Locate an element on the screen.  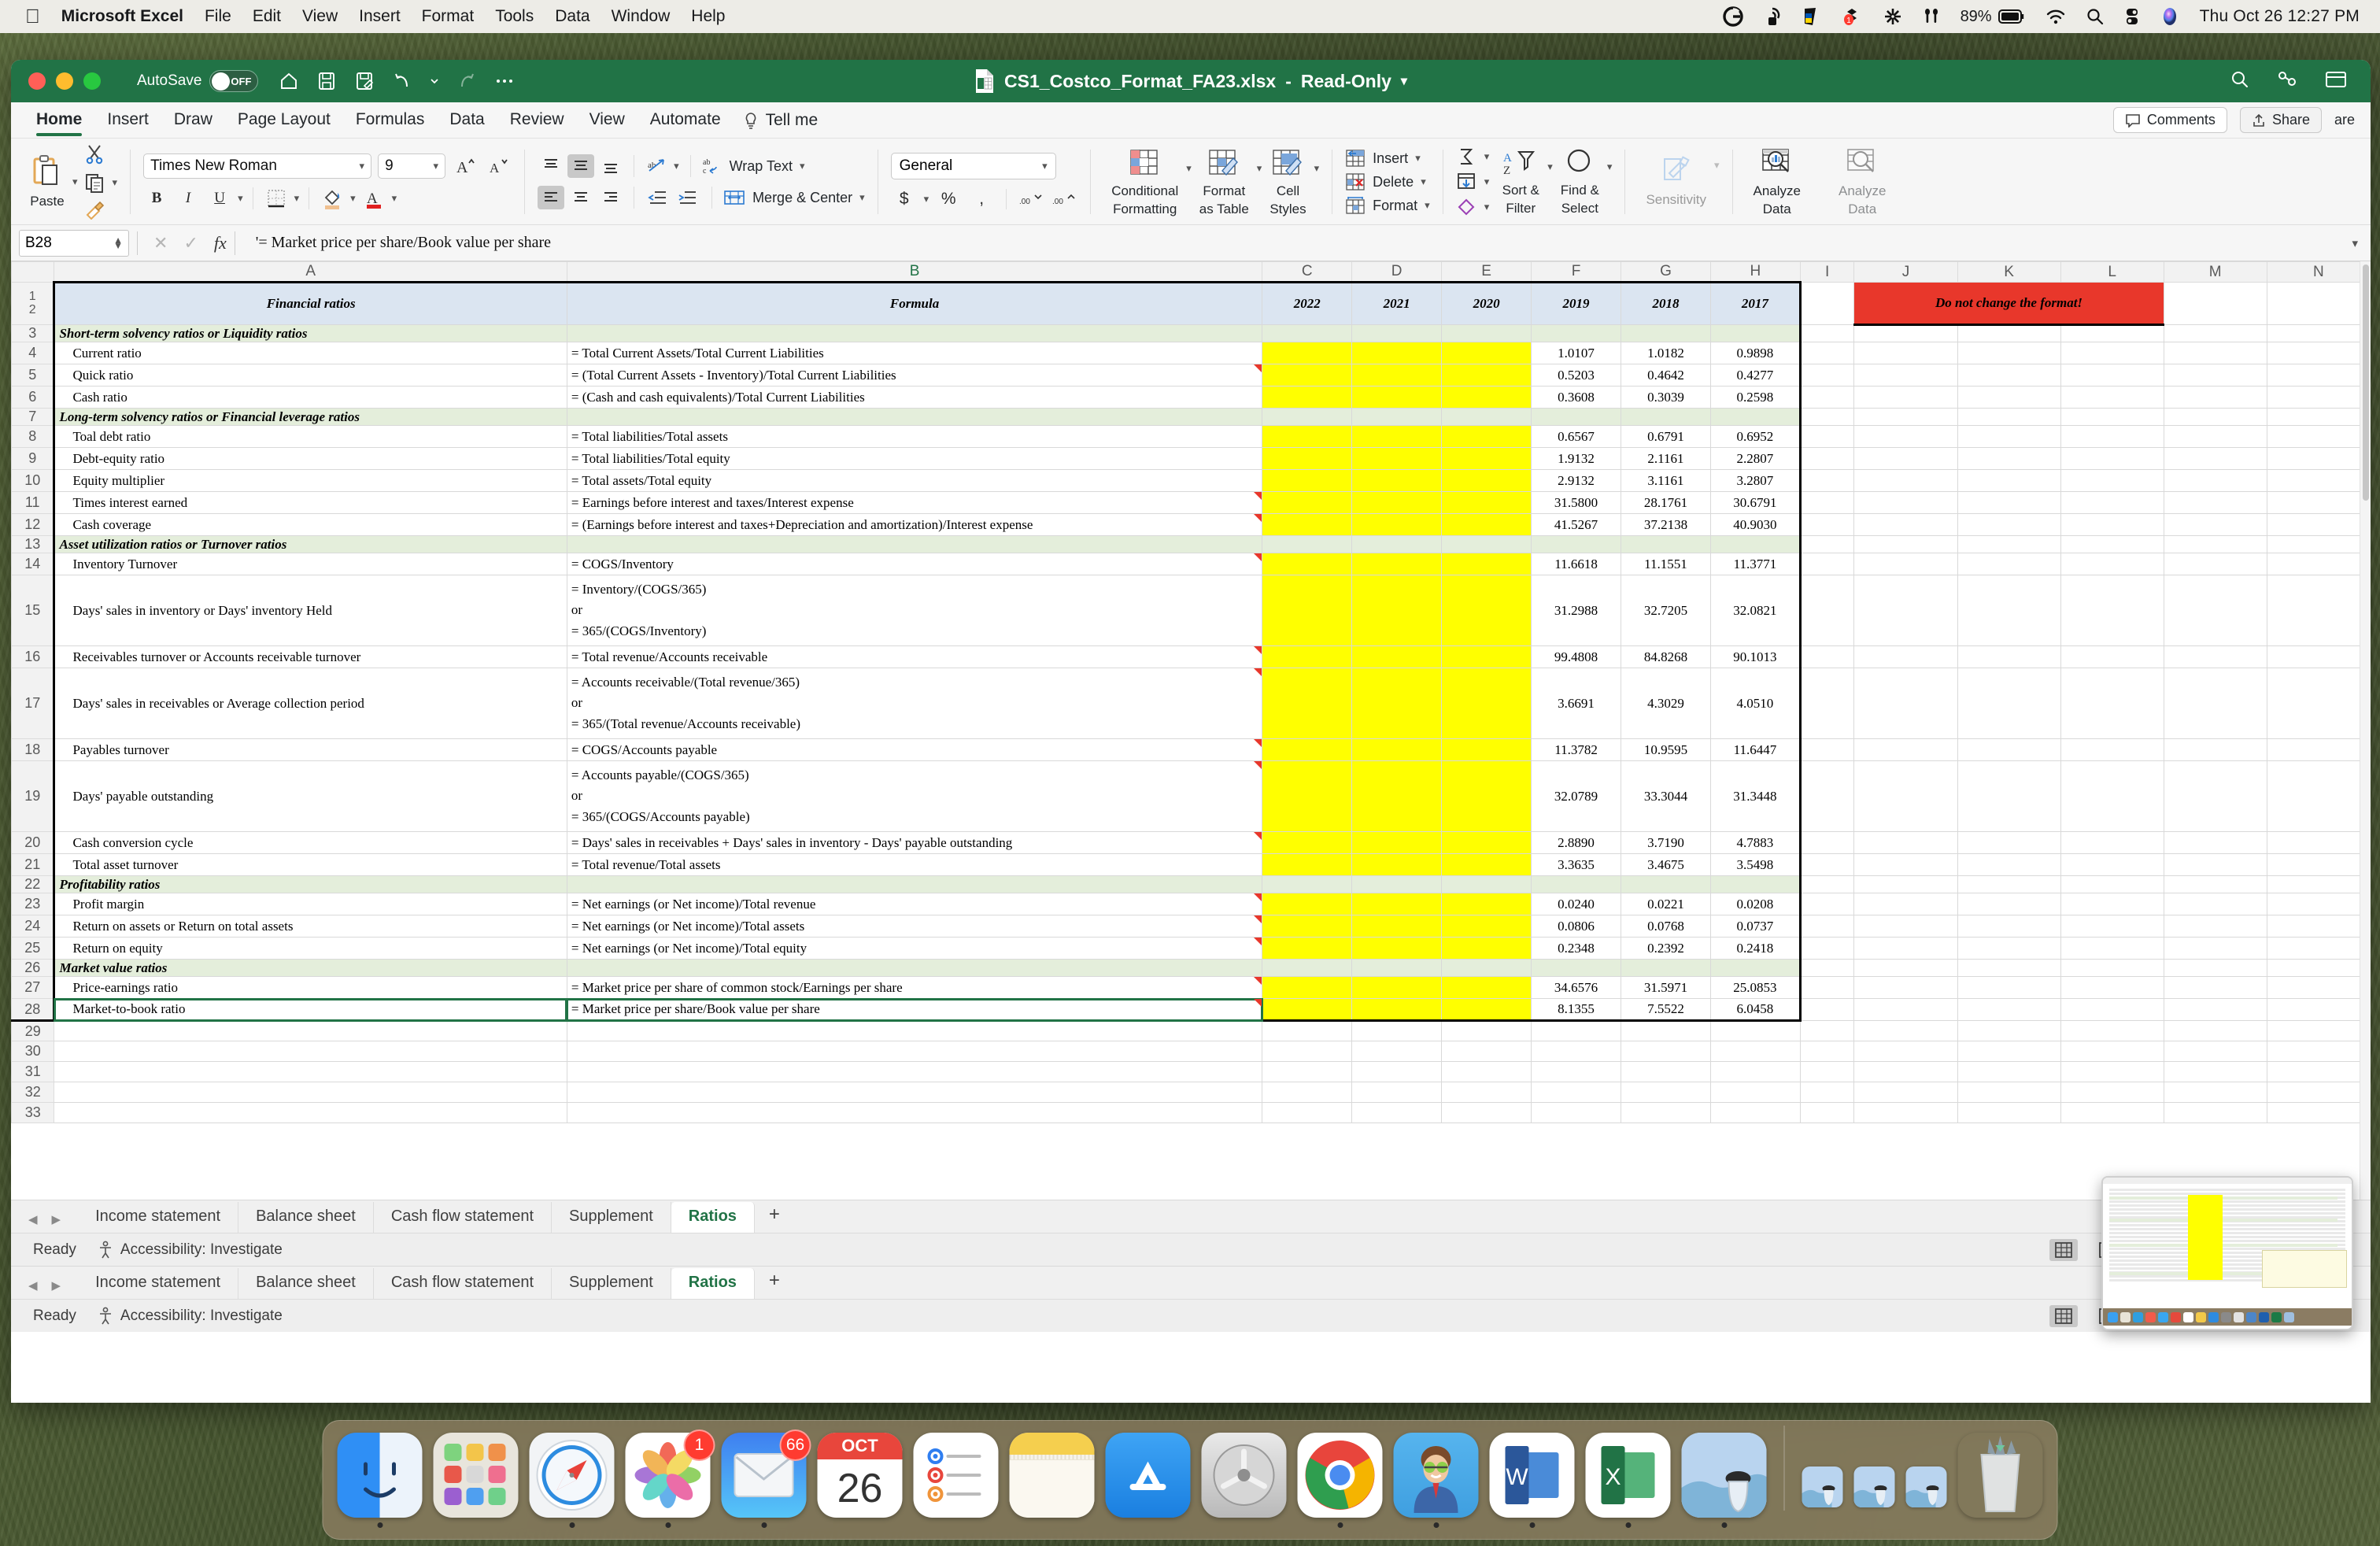
align-left-icon is located at coordinates (551, 197).